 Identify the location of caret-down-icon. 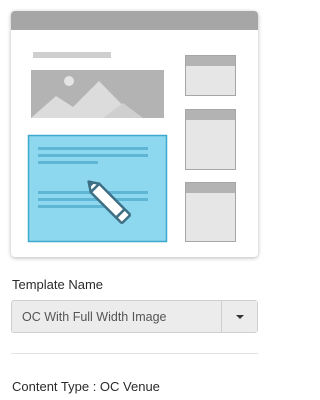
(239, 316).